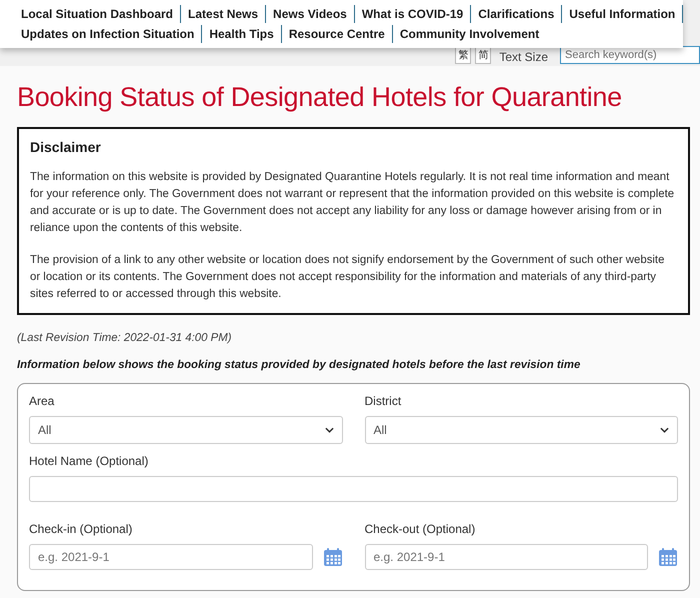 This screenshot has width=700, height=598. What do you see at coordinates (337, 34) in the screenshot?
I see `nav-link: Resource Centre` at bounding box center [337, 34].